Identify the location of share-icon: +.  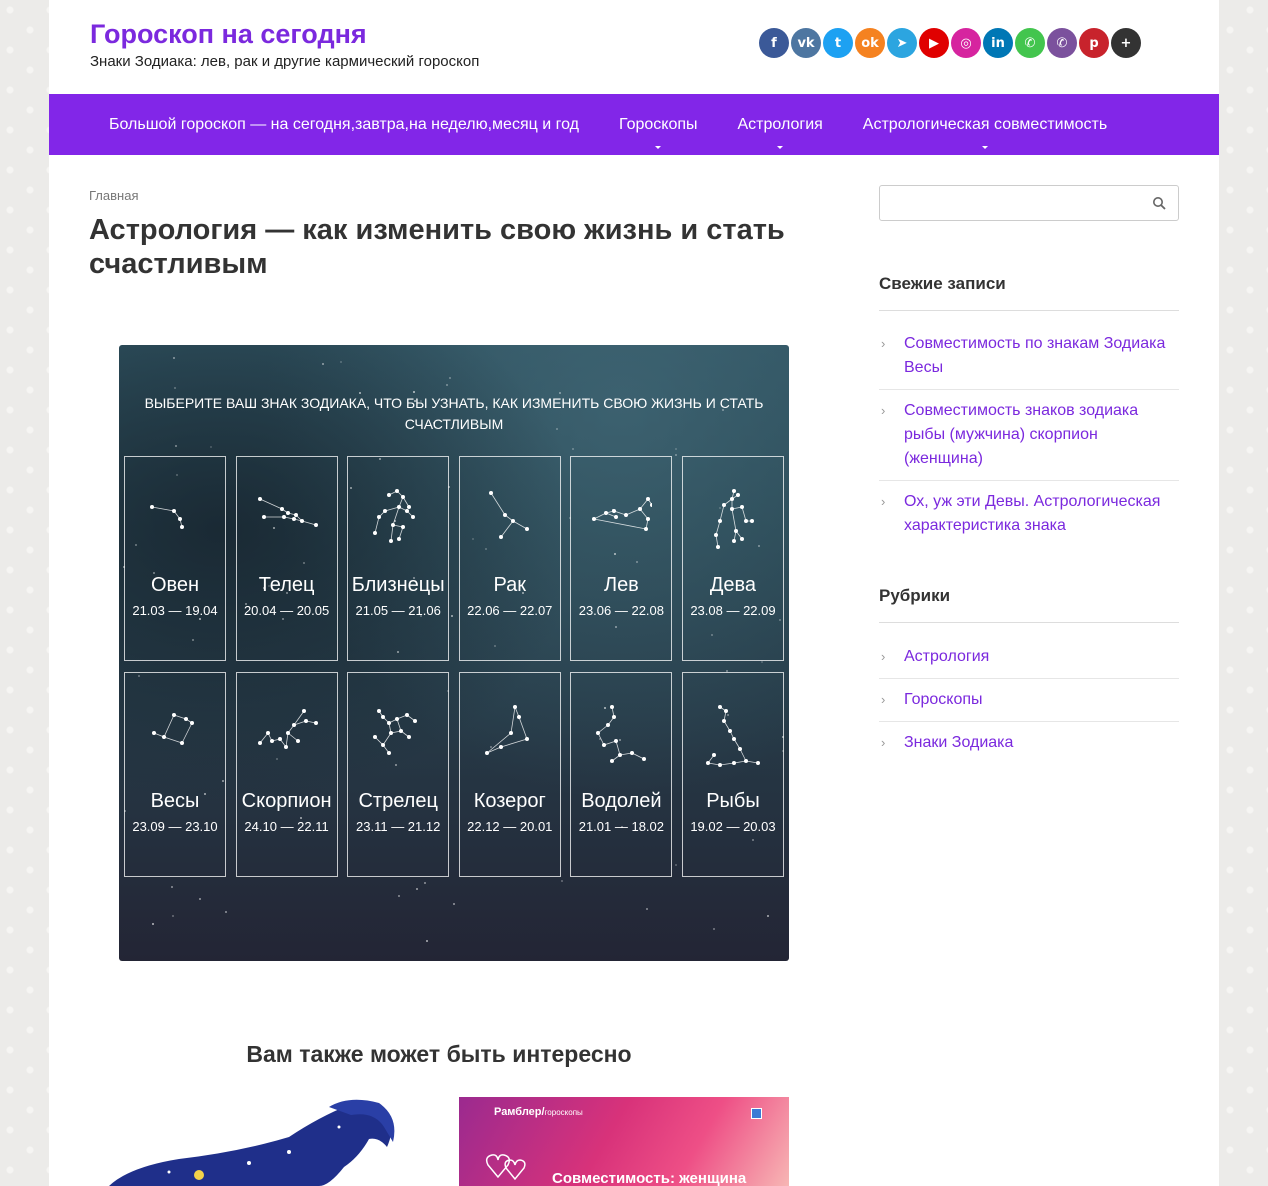
(1126, 43).